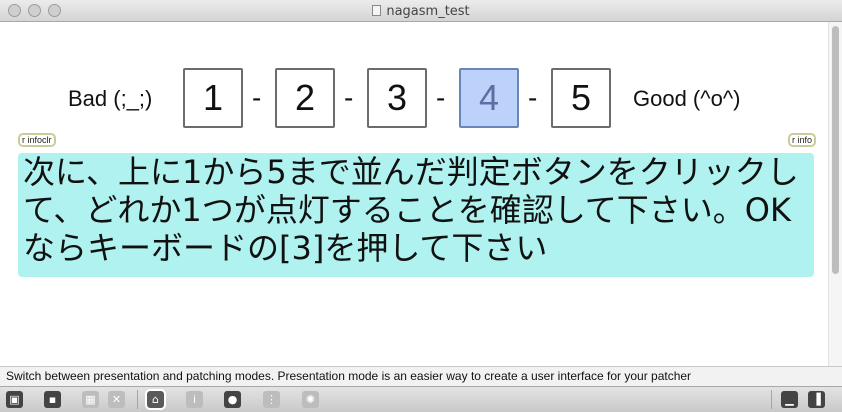 This screenshot has width=842, height=412. I want to click on close-box-icon: ✕, so click(116, 399).